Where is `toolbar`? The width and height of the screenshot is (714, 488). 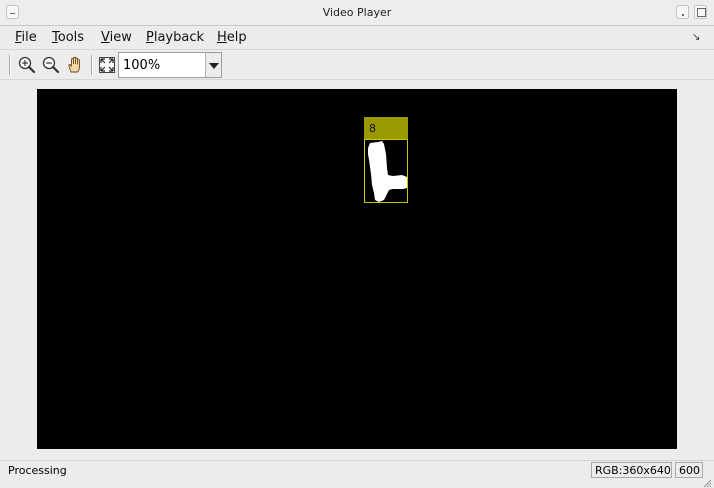 toolbar is located at coordinates (357, 65).